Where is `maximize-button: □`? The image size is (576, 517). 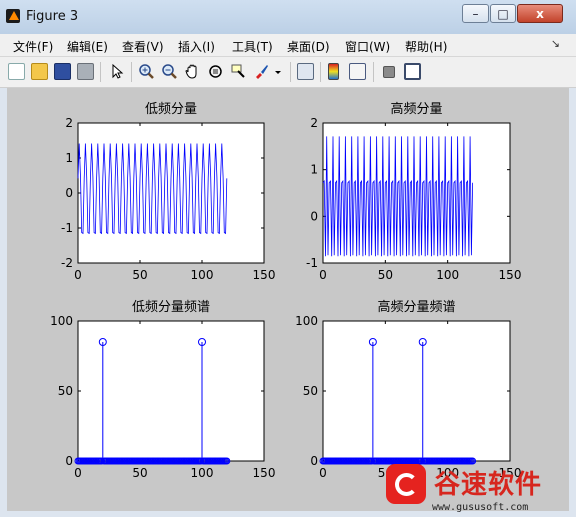 maximize-button: □ is located at coordinates (503, 13).